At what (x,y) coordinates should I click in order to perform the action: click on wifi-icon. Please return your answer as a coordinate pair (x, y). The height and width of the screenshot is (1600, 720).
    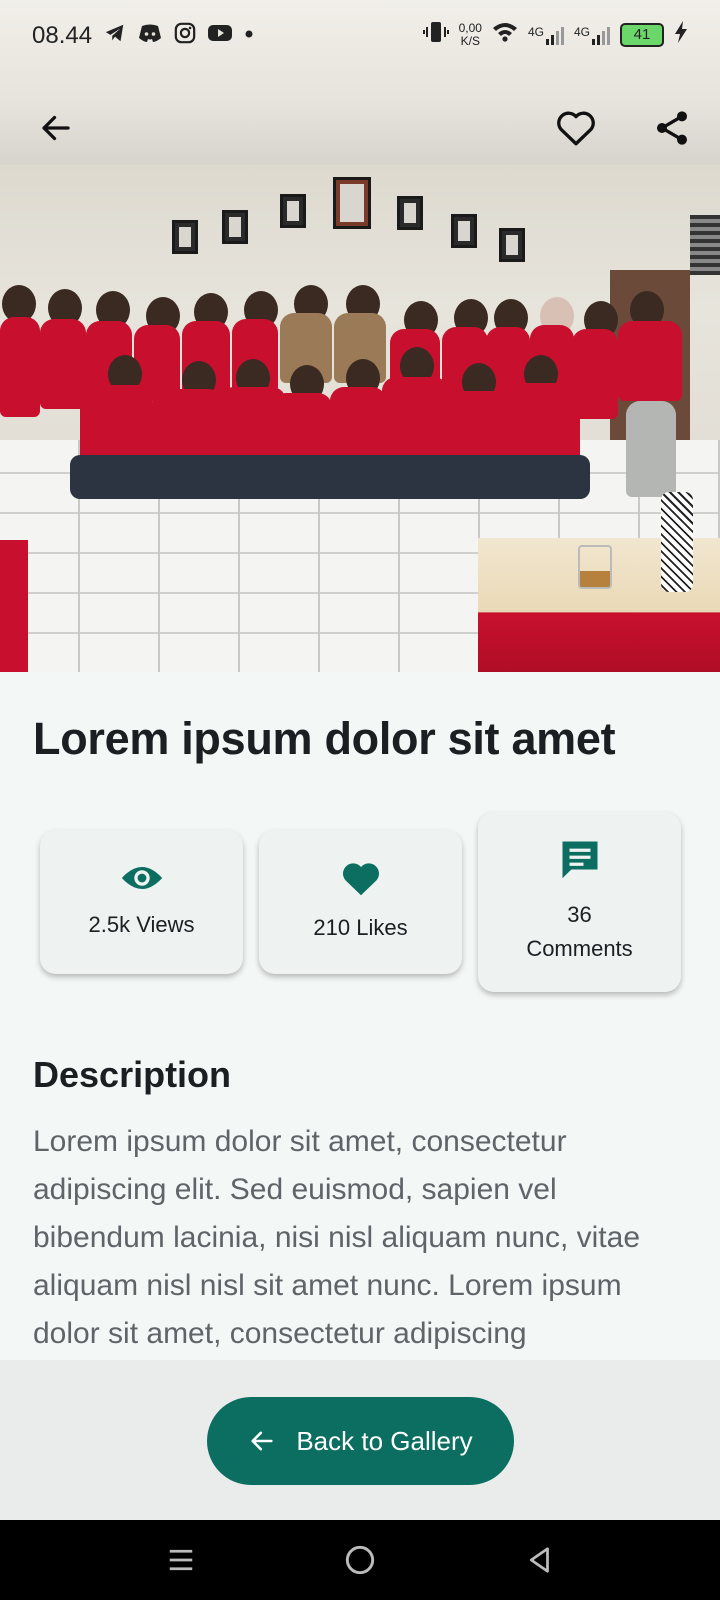
    Looking at the image, I should click on (505, 34).